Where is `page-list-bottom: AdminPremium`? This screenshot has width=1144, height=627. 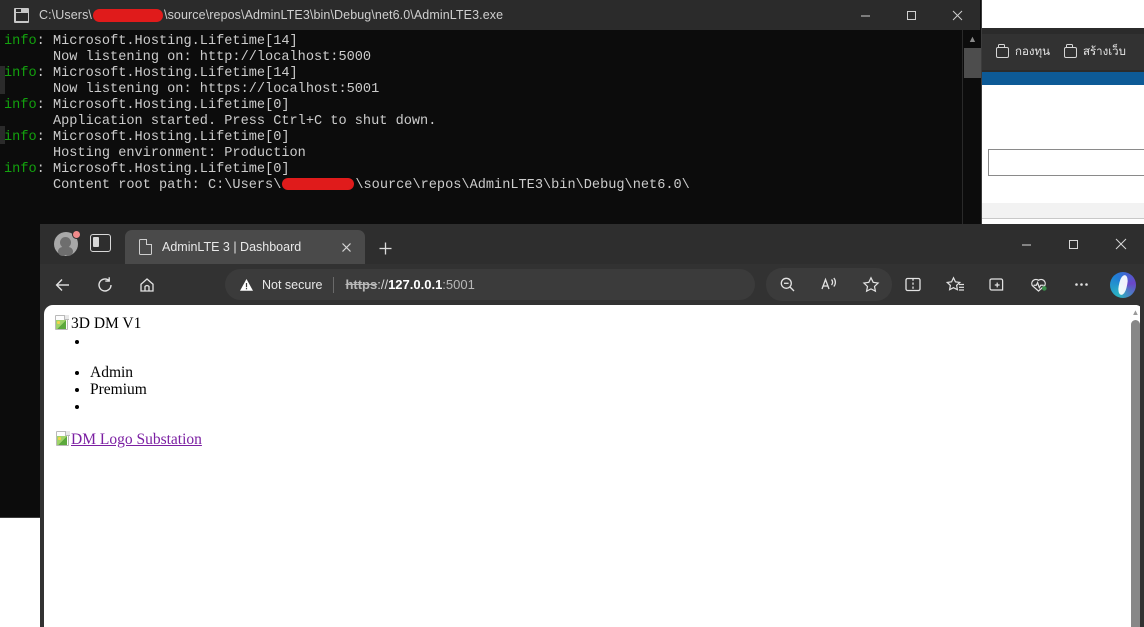
page-list-bottom: AdminPremium is located at coordinates (599, 389).